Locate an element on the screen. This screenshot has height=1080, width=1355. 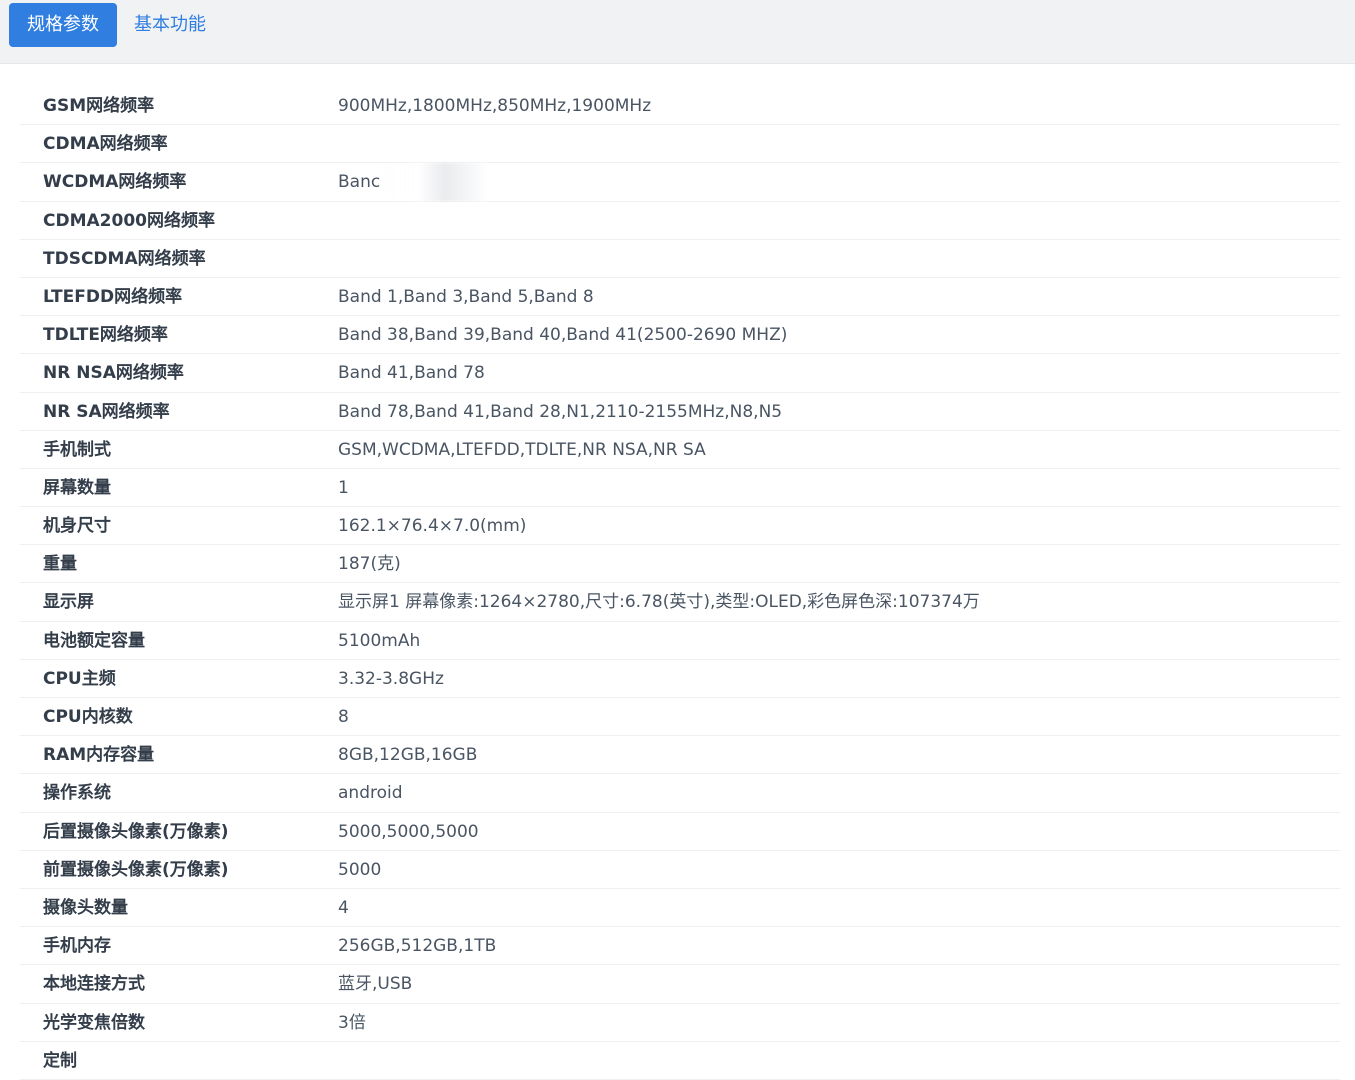
spec-row: TDSCDMA网络频率 is located at coordinates (680, 259).